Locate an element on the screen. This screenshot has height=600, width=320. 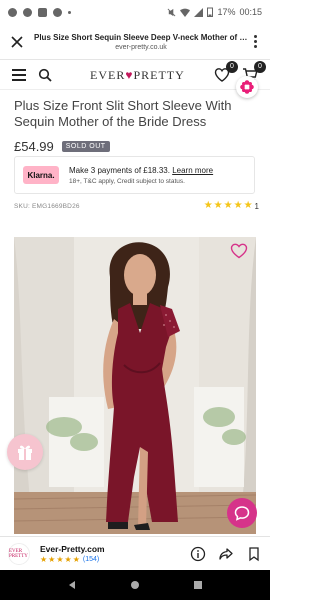
whatsapp-icon is located at coordinates (57, 12).